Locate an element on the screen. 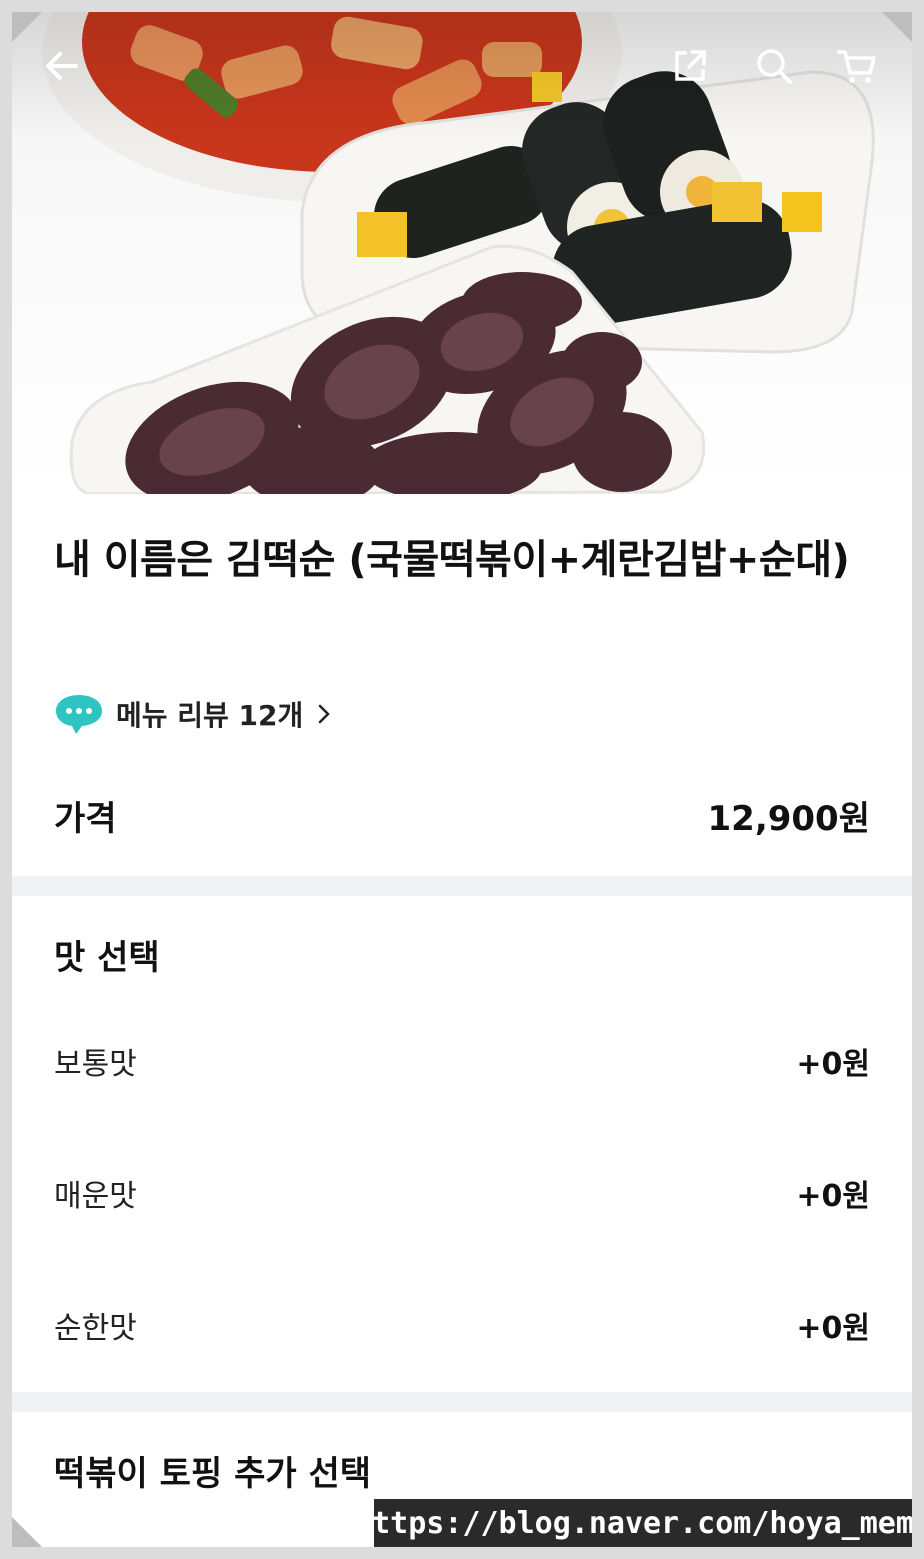 The width and height of the screenshot is (924, 1559). search-icon is located at coordinates (774, 66).